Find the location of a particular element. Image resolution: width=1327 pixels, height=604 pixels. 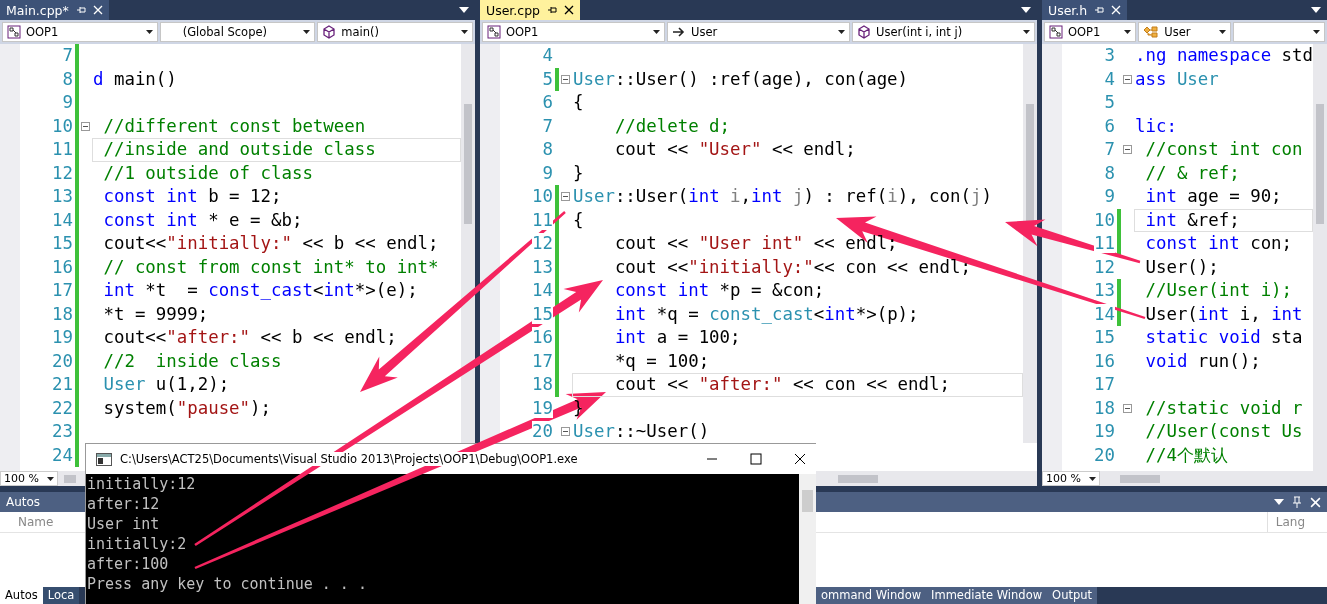

code-line: //User(int i); is located at coordinates (1219, 290).